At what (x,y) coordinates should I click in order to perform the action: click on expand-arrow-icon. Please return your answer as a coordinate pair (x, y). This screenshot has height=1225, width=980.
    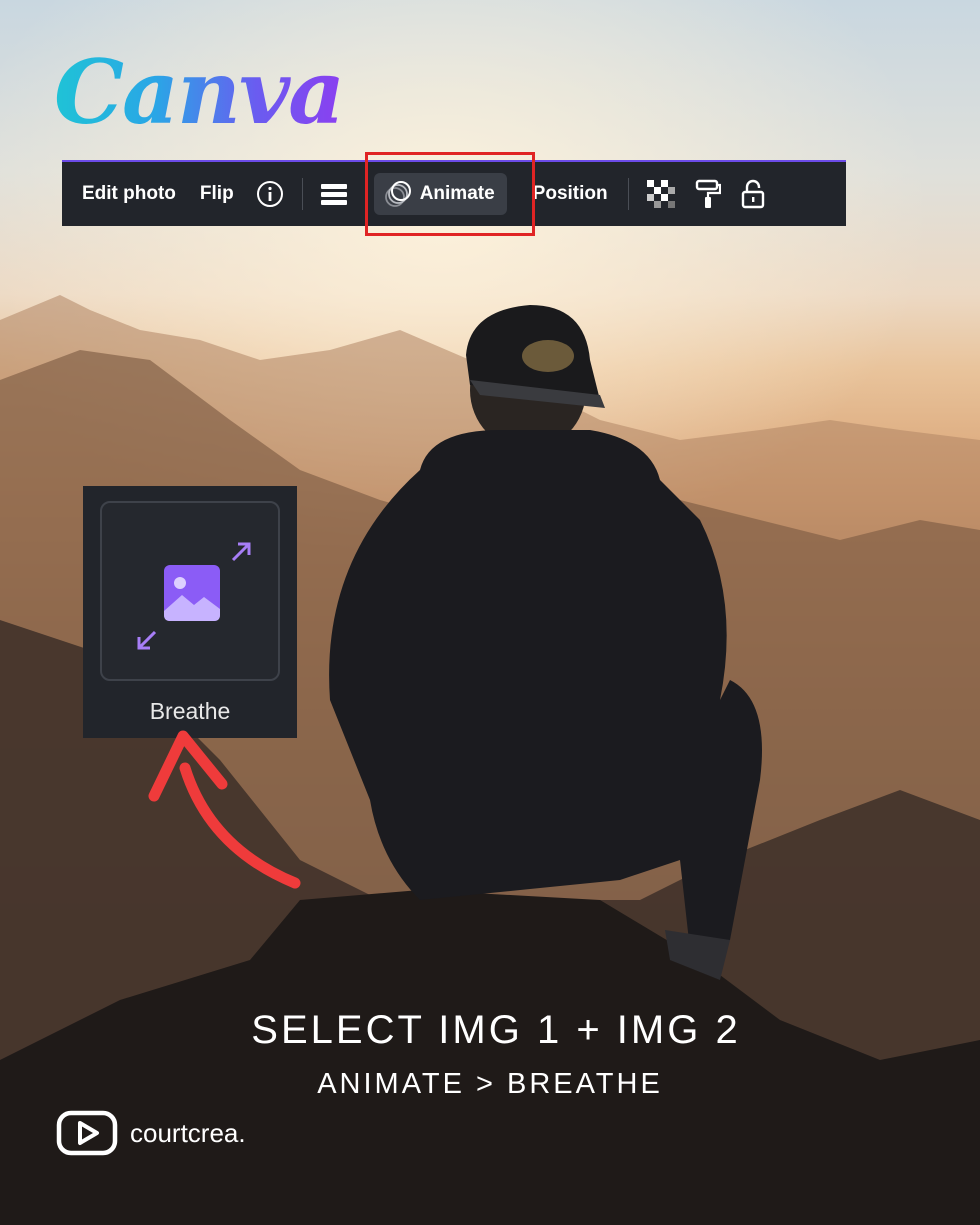
    Looking at the image, I should click on (241, 552).